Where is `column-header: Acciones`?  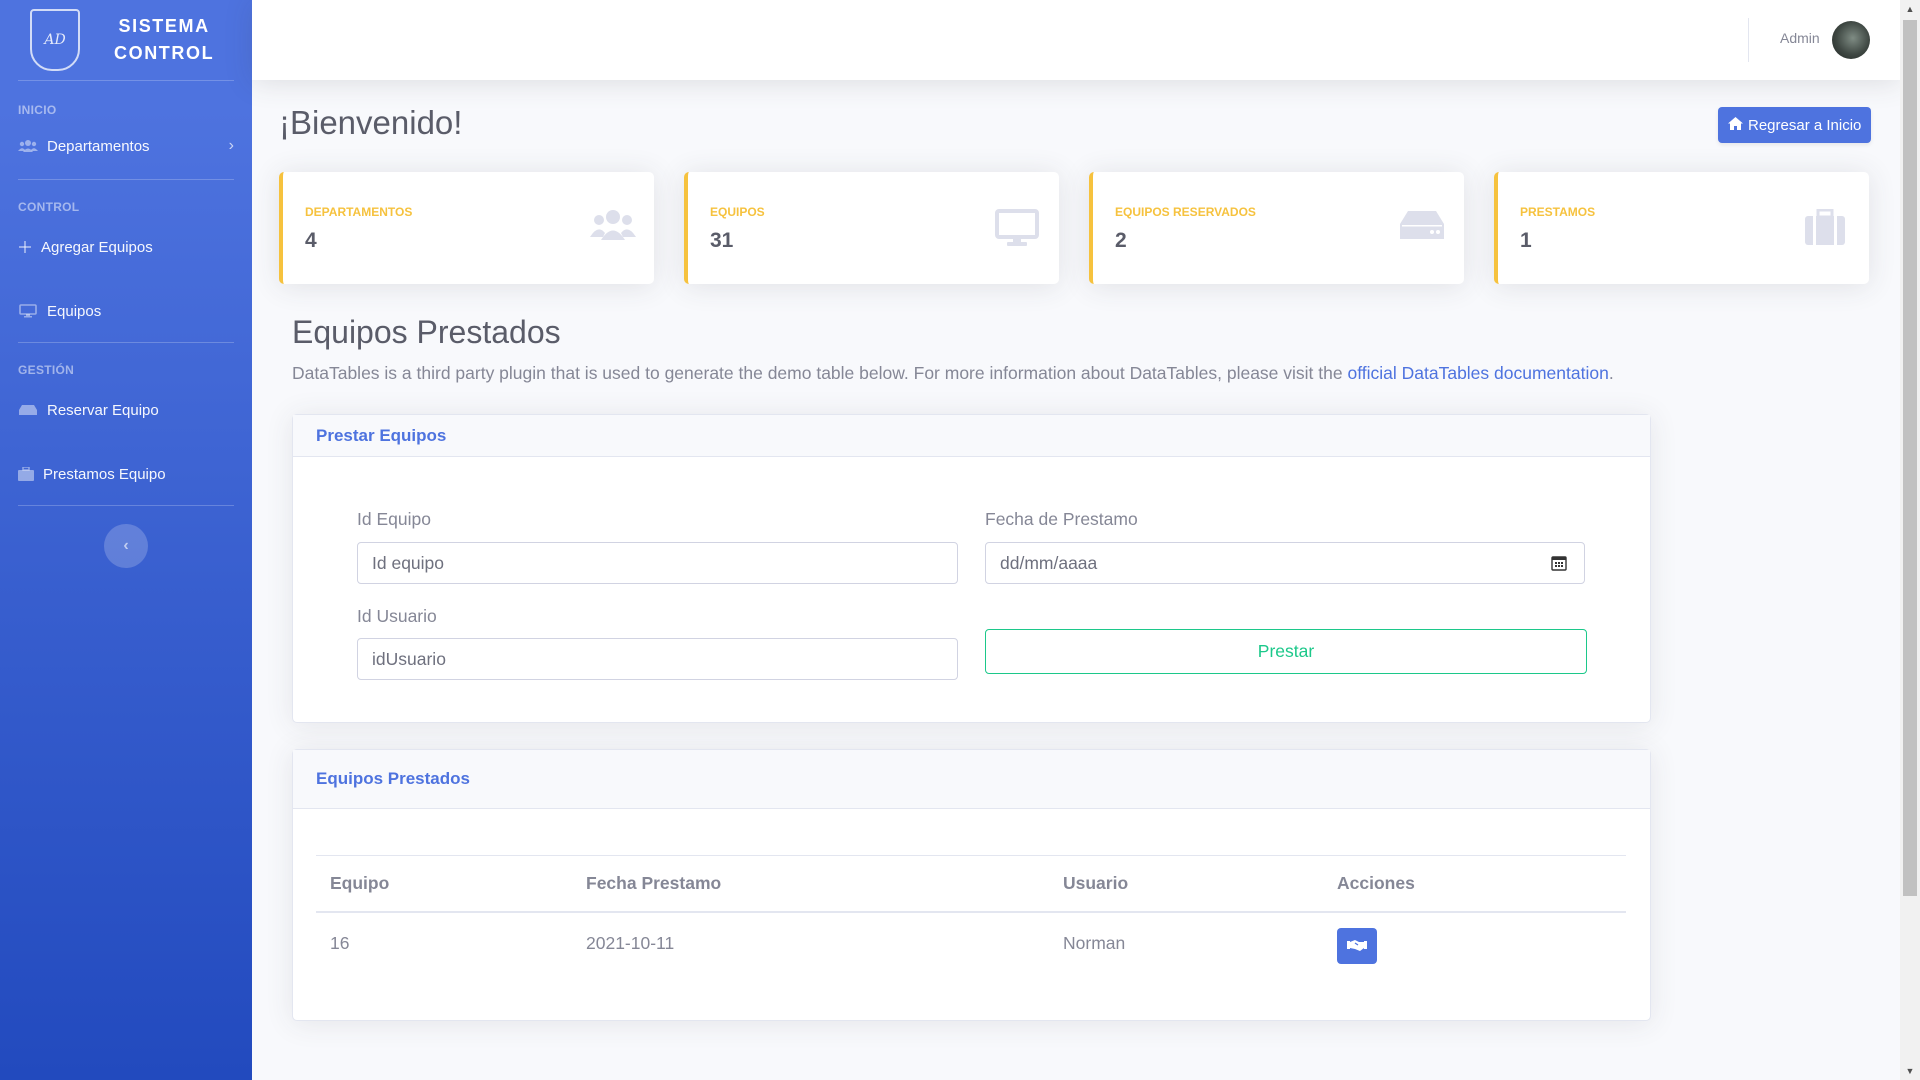
column-header: Acciones is located at coordinates (1474, 884).